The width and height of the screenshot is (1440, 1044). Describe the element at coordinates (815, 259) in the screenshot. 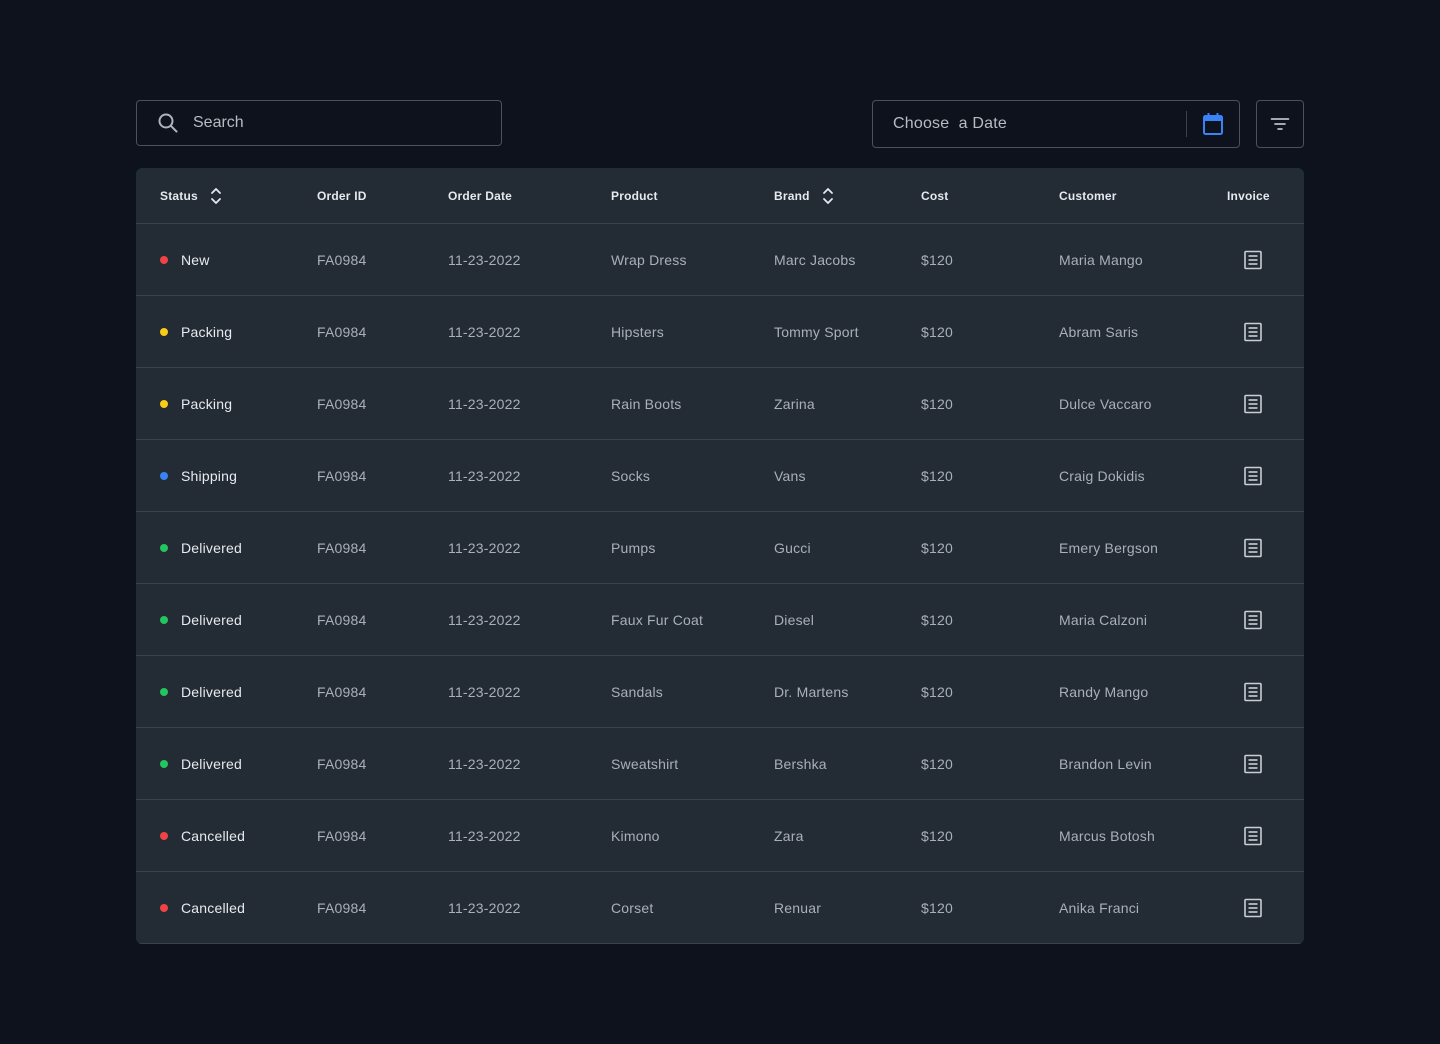

I see `brand-cell: Marc Jacobs` at that location.